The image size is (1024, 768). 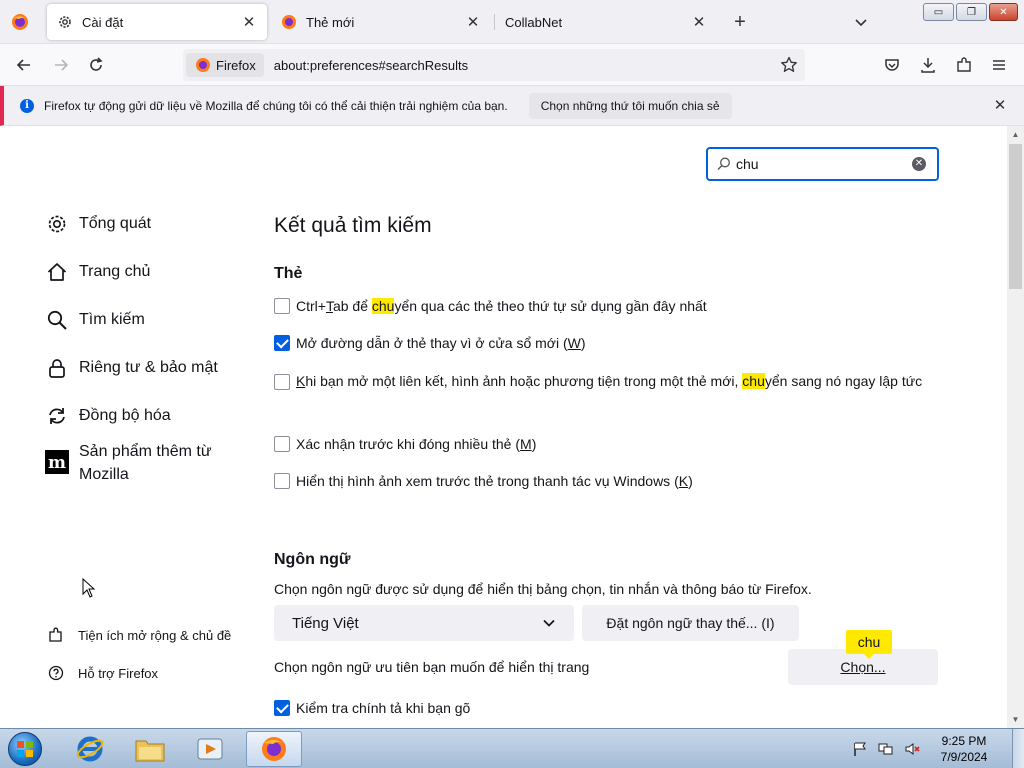 I want to click on extensions-themes-label: Tiện ích mở rộng & chủ đề, so click(x=155, y=635).